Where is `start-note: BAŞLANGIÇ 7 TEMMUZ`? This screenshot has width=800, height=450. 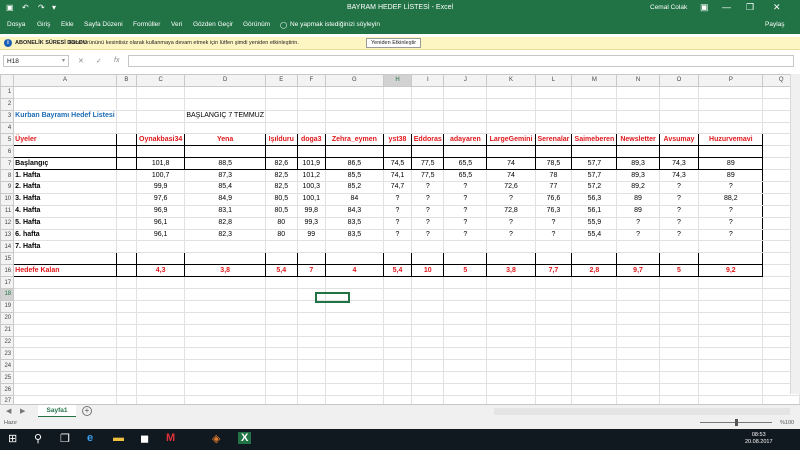
start-note: BAŞLANGIÇ 7 TEMMUZ is located at coordinates (225, 116).